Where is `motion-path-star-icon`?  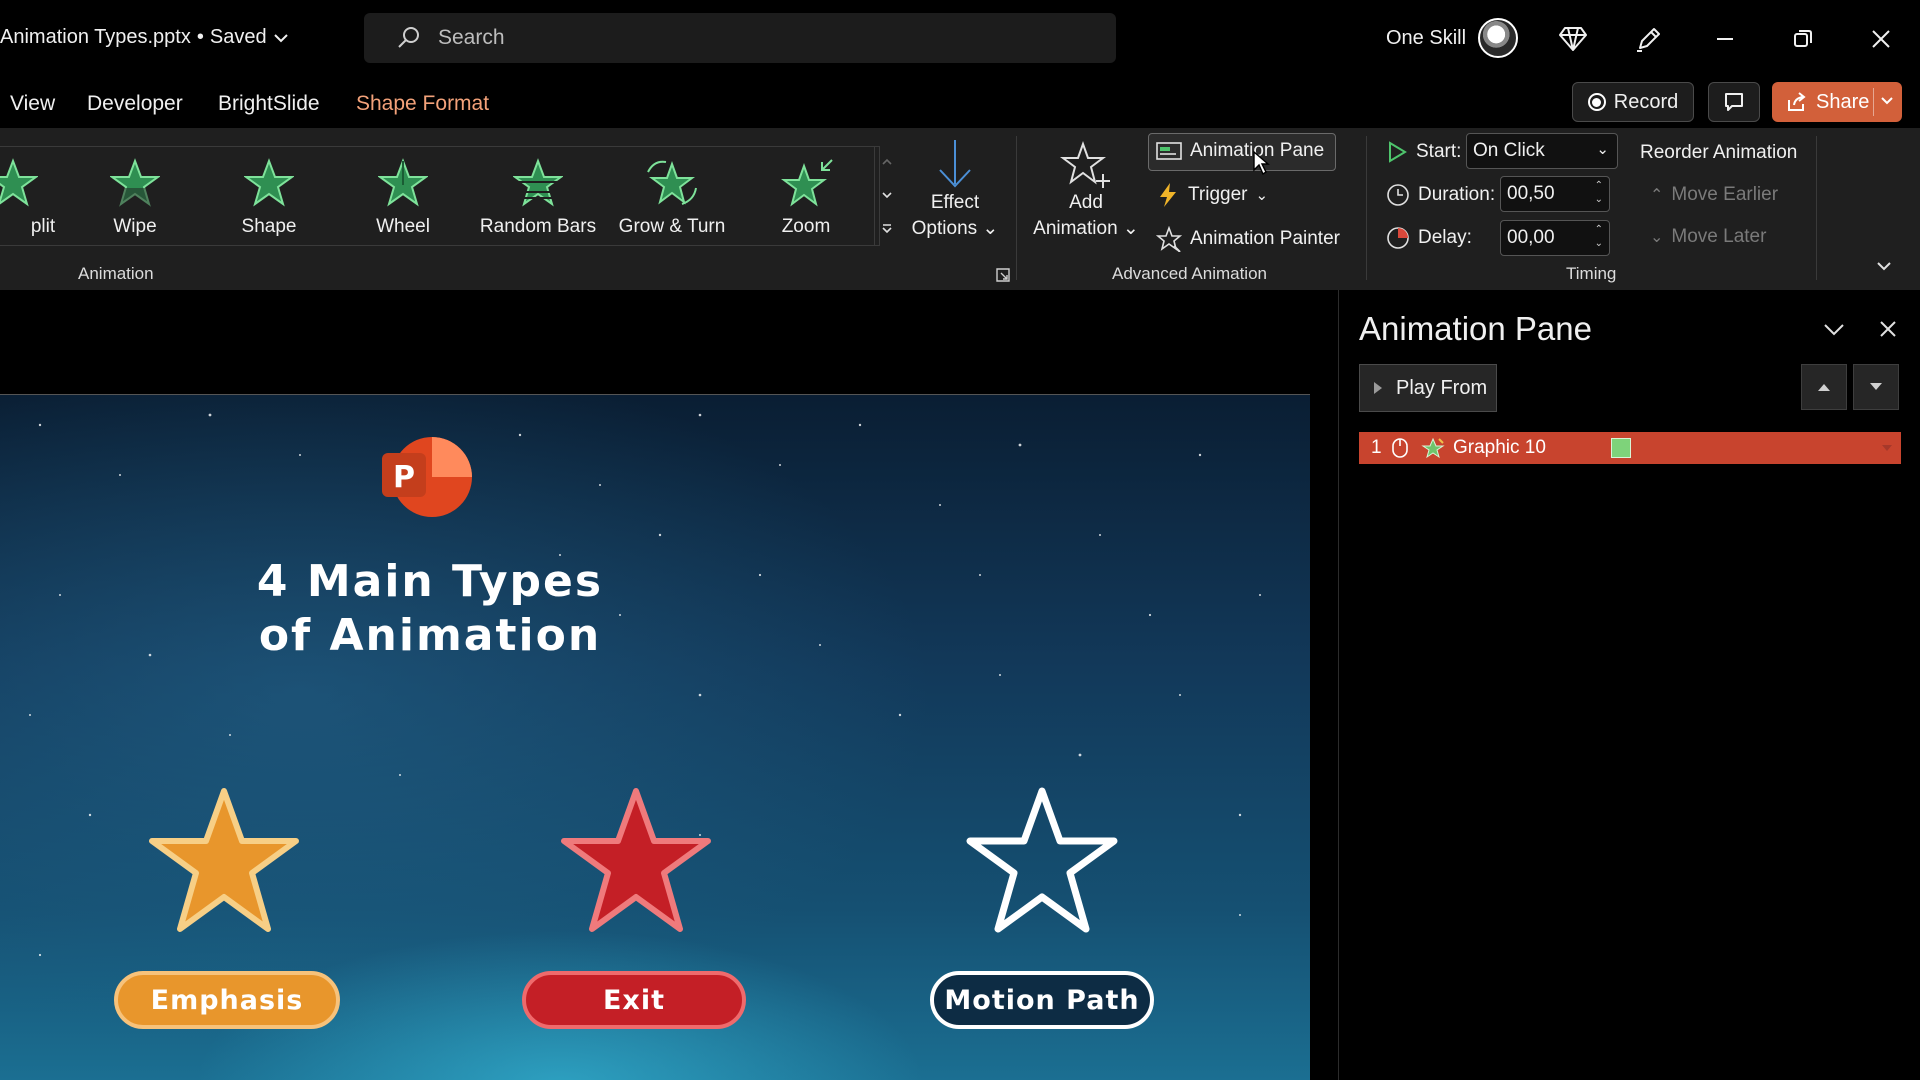 motion-path-star-icon is located at coordinates (1042, 863).